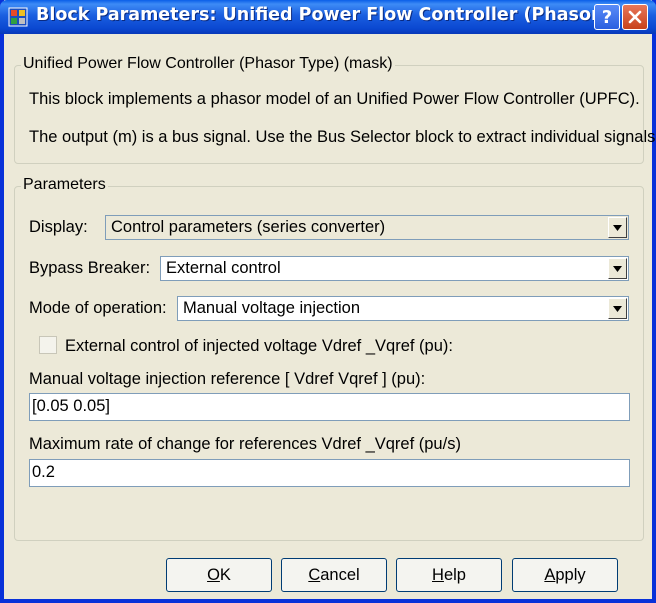 The image size is (656, 603). I want to click on cancel-button-label: ancel, so click(340, 574).